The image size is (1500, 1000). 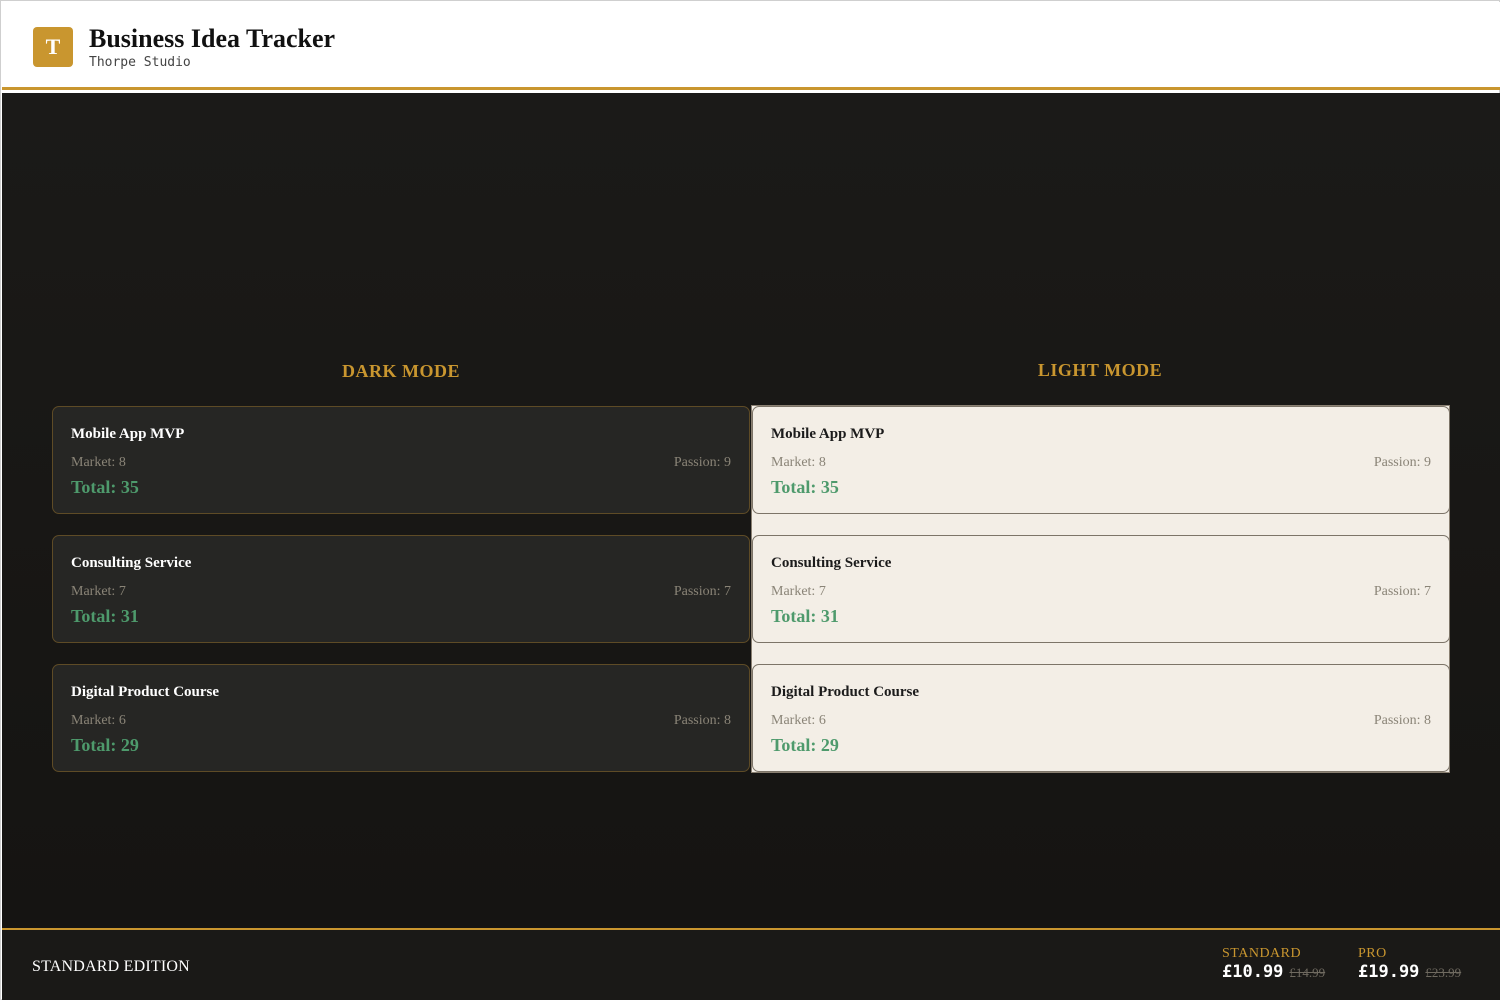 I want to click on plan-pro: PRO £19.99 £23.99, so click(x=1409, y=964).